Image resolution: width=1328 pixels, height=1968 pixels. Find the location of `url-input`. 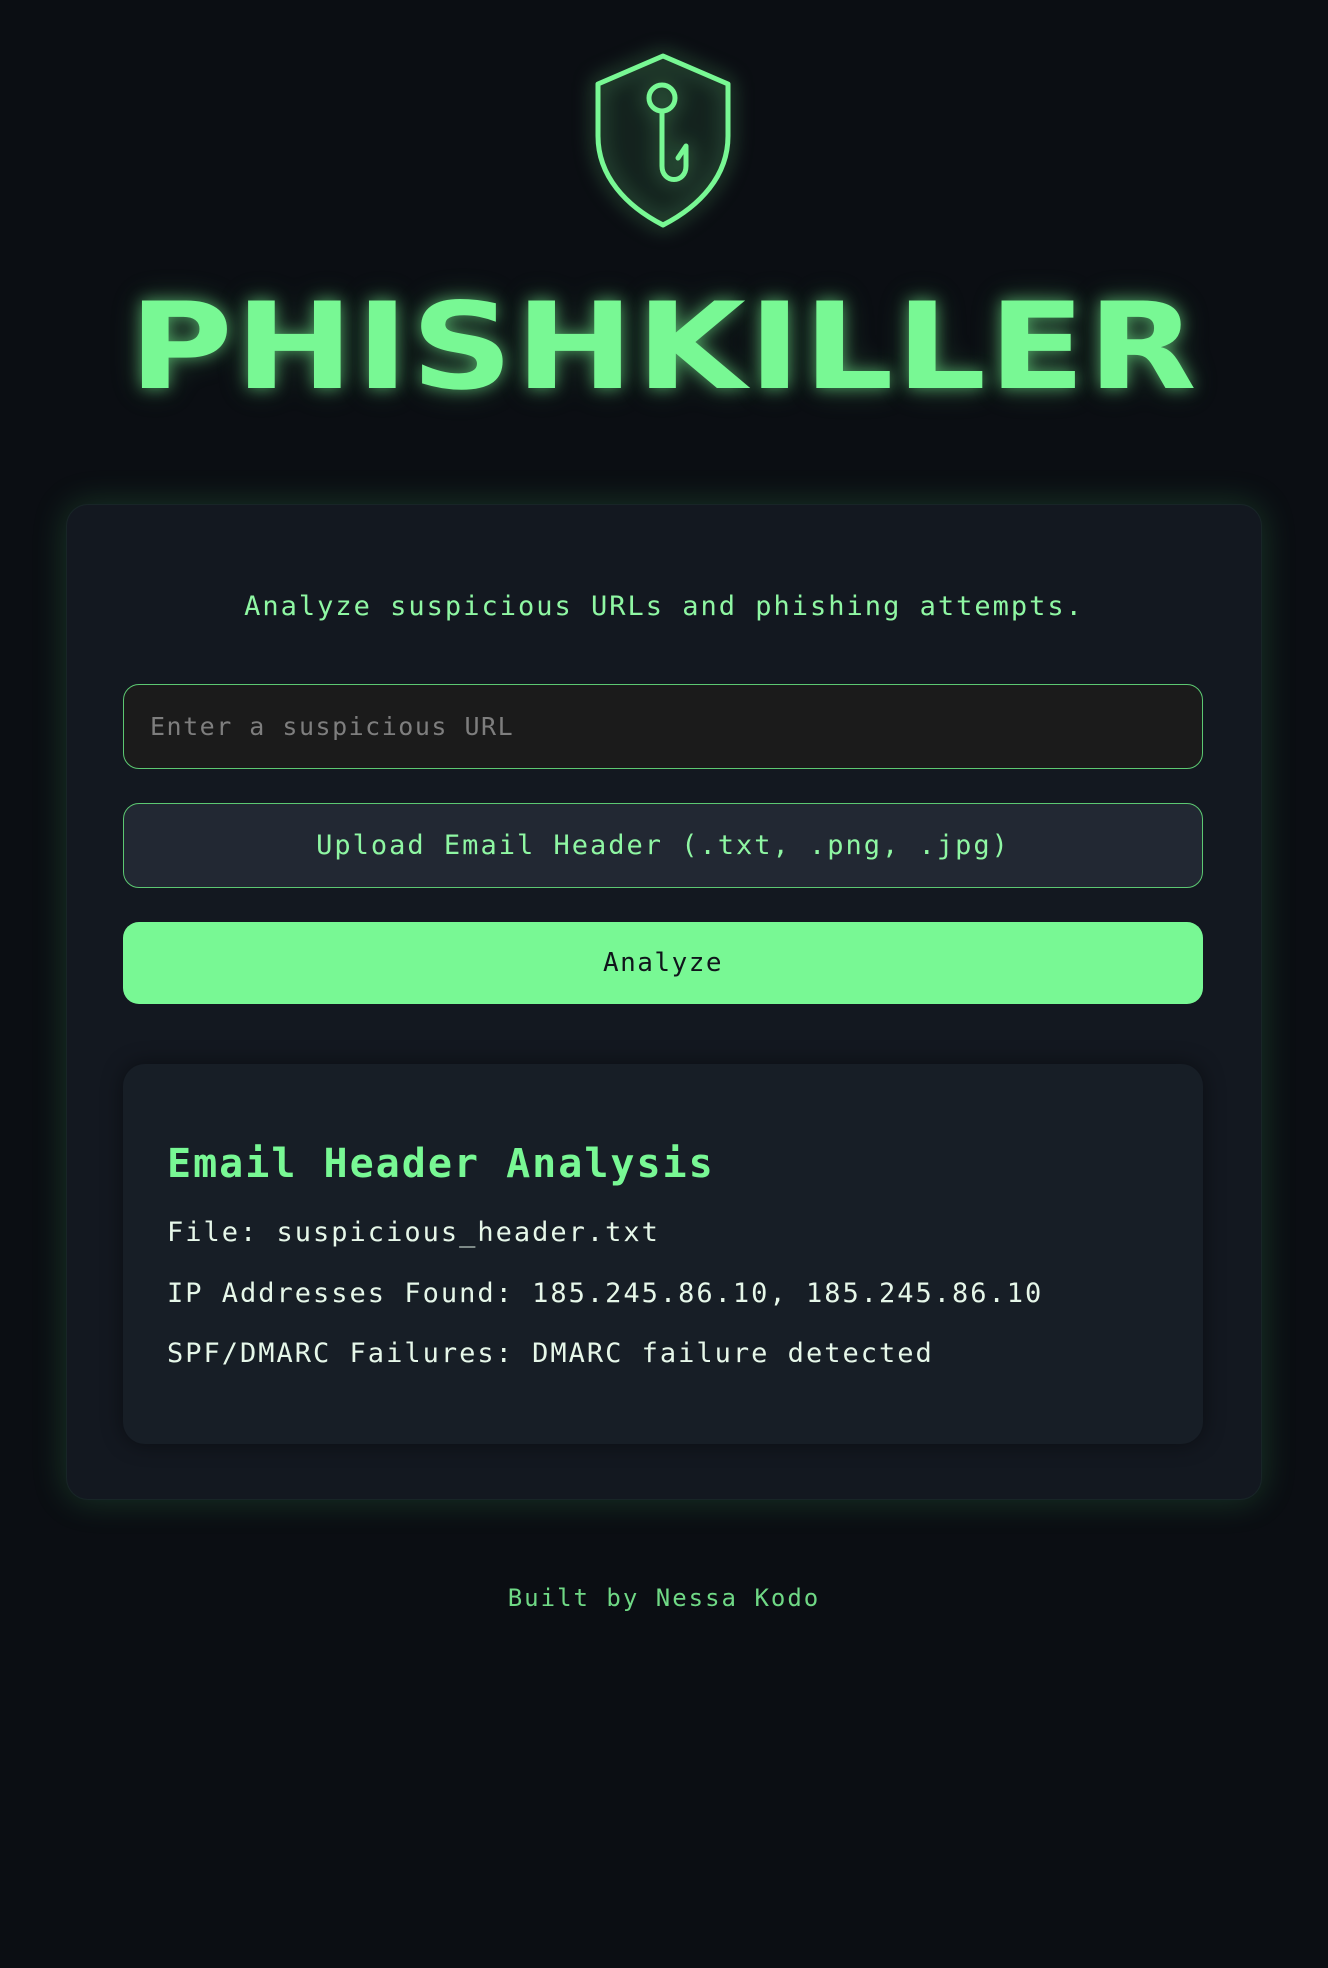

url-input is located at coordinates (663, 726).